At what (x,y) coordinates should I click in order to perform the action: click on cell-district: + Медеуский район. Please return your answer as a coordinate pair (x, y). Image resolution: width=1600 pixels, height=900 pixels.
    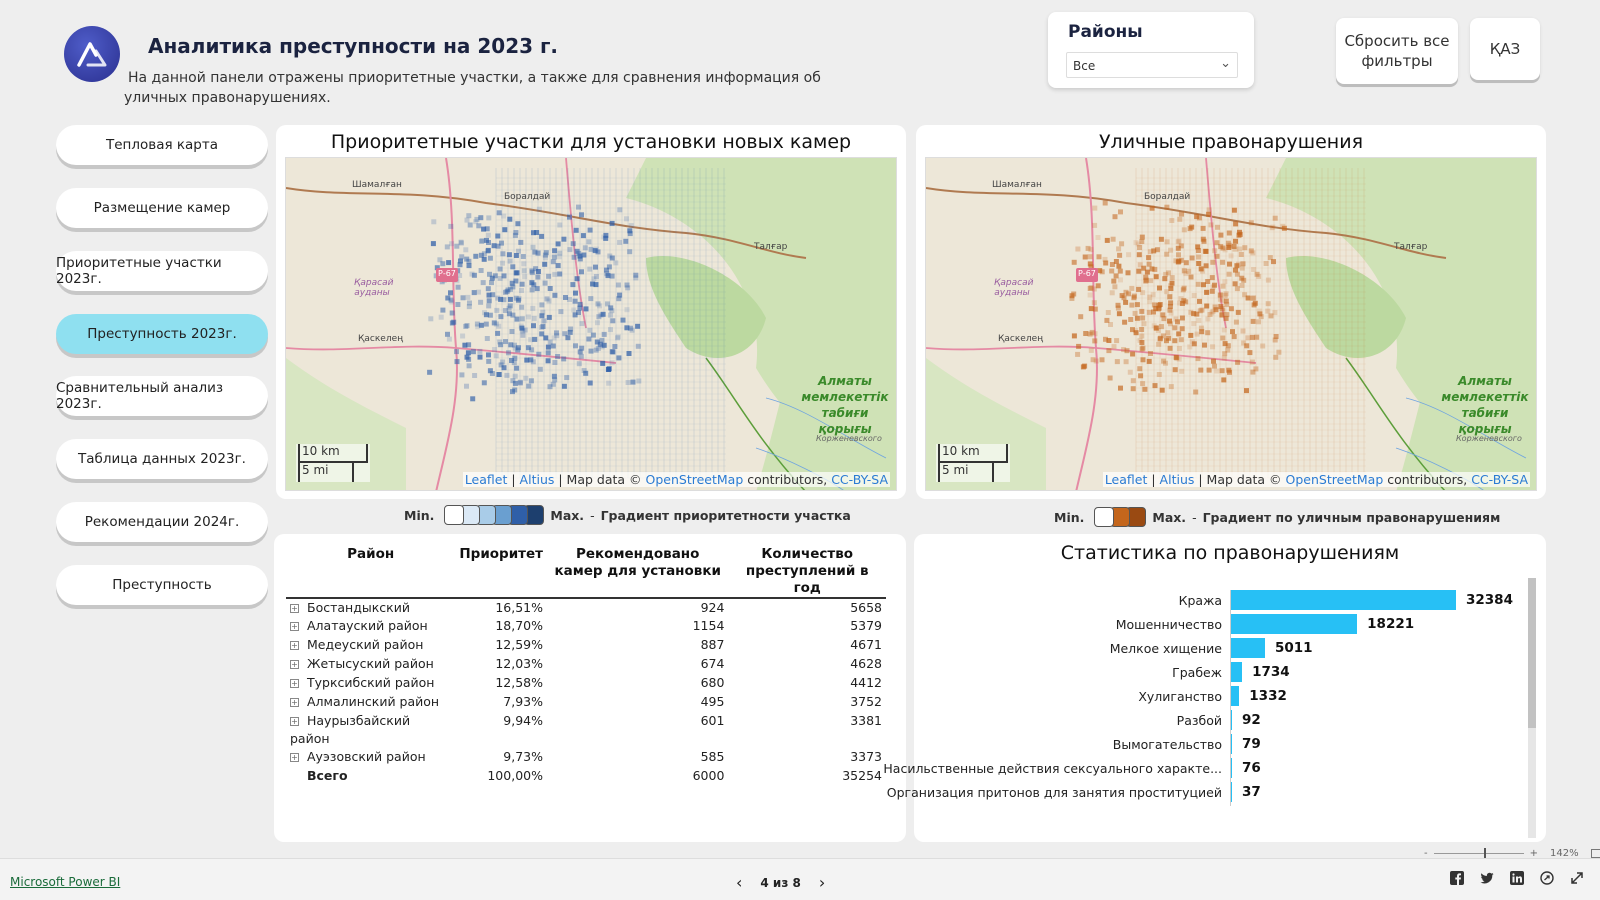
    Looking at the image, I should click on (370, 645).